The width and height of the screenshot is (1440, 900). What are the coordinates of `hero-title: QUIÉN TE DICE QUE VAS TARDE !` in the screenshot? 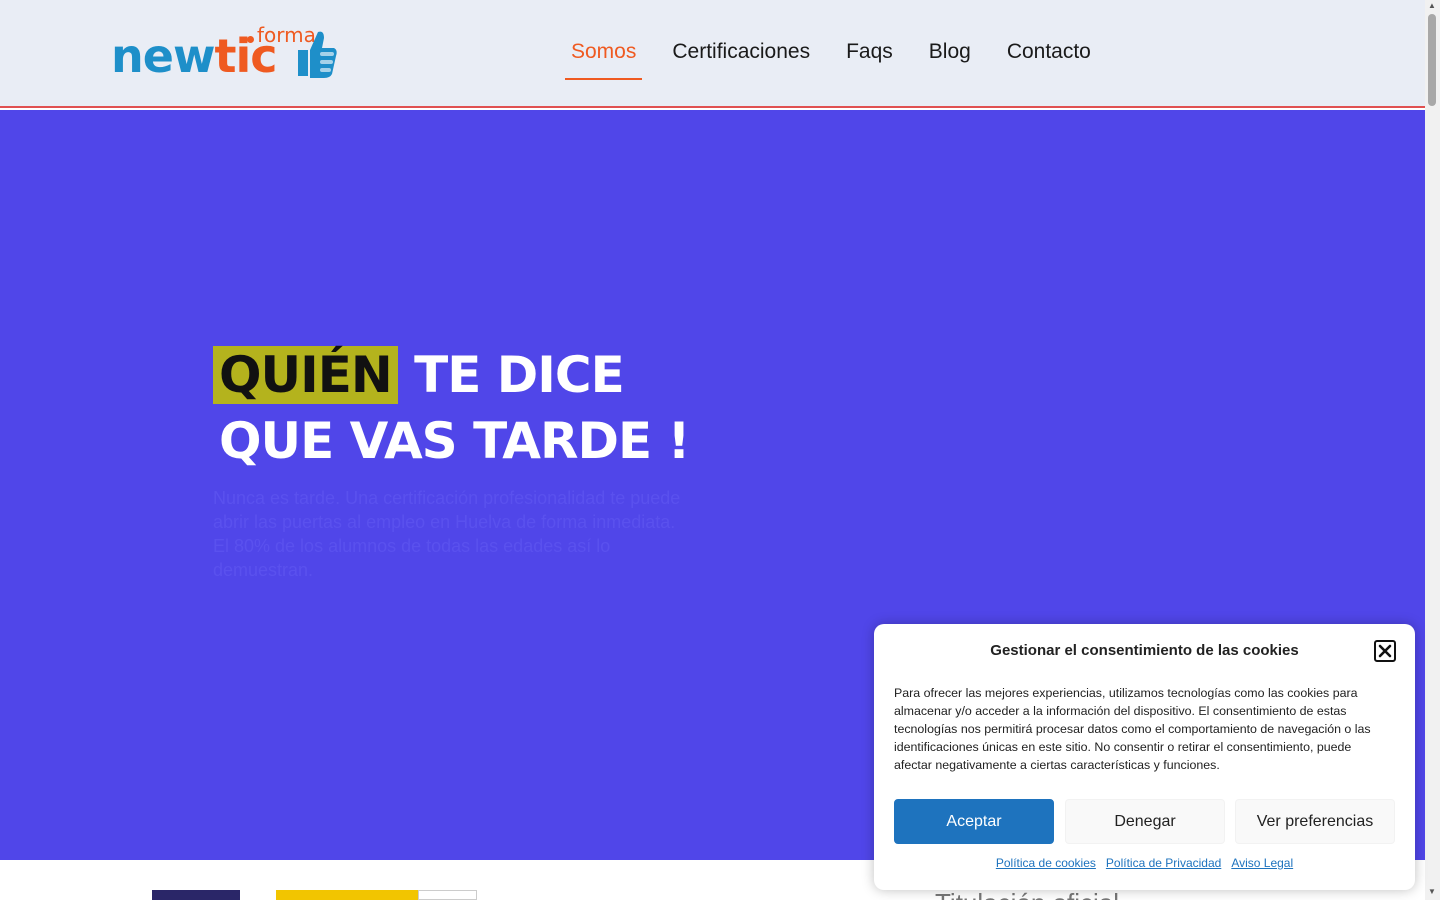 It's located at (451, 408).